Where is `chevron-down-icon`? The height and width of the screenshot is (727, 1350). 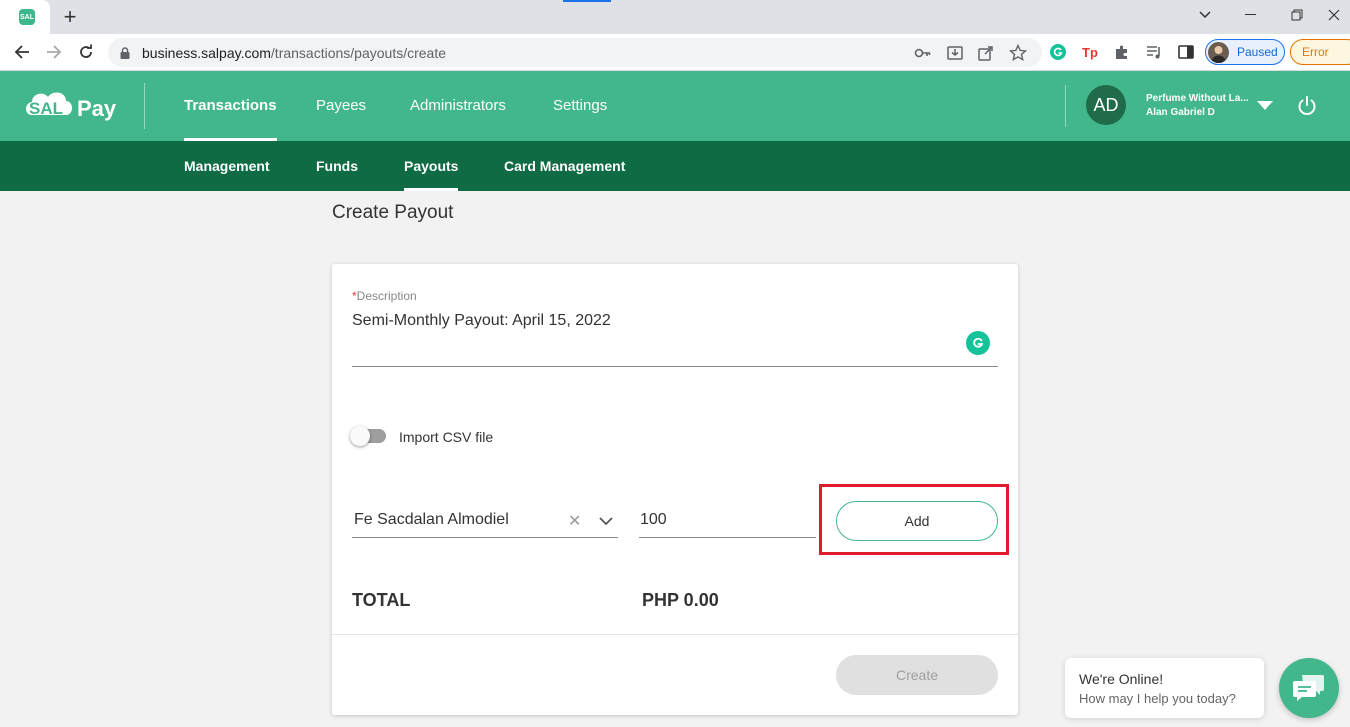 chevron-down-icon is located at coordinates (606, 522).